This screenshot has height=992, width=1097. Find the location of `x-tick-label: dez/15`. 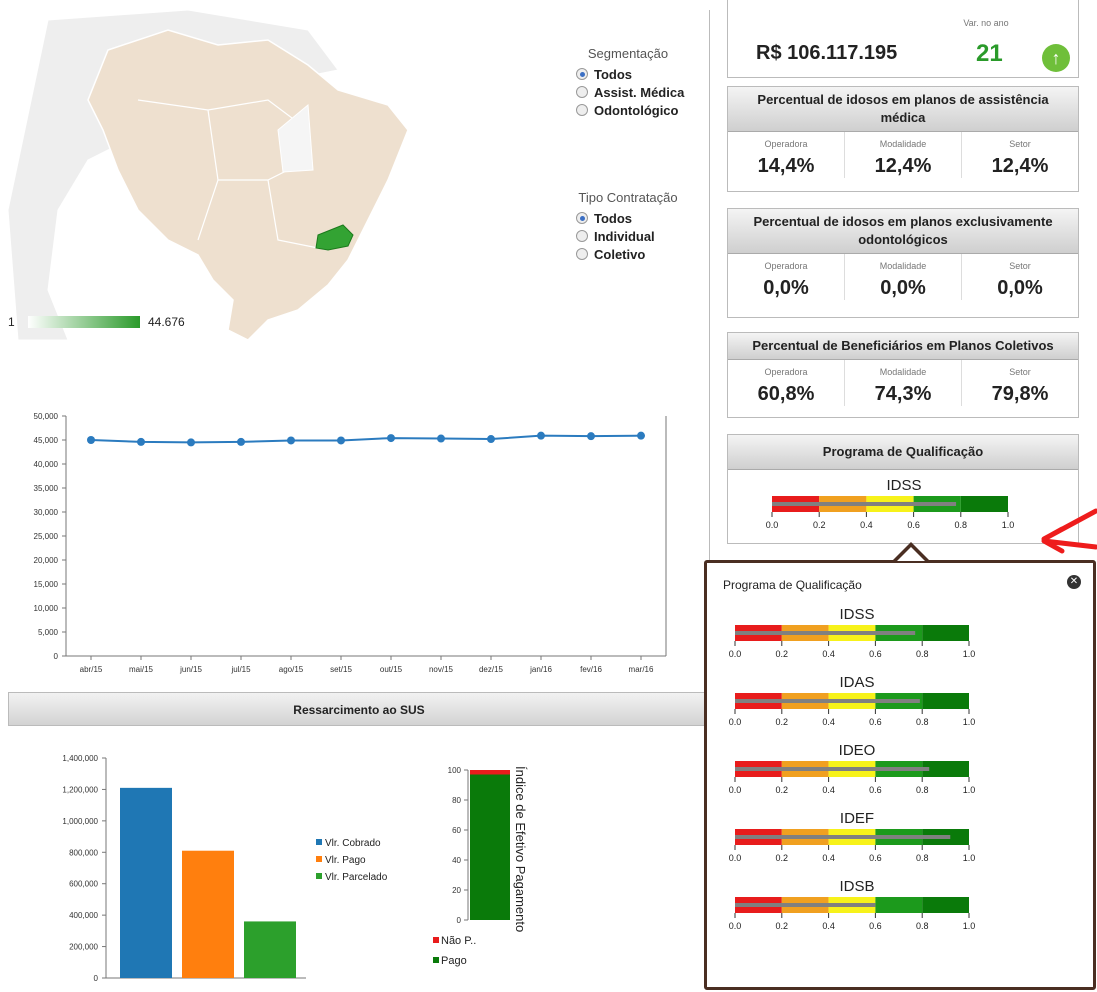

x-tick-label: dez/15 is located at coordinates (491, 669).